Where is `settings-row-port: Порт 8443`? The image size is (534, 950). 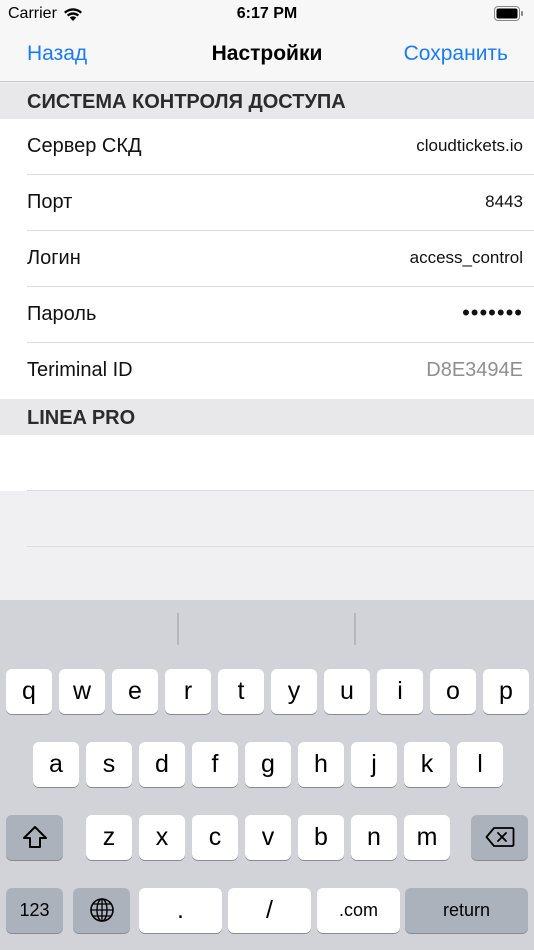 settings-row-port: Порт 8443 is located at coordinates (267, 203).